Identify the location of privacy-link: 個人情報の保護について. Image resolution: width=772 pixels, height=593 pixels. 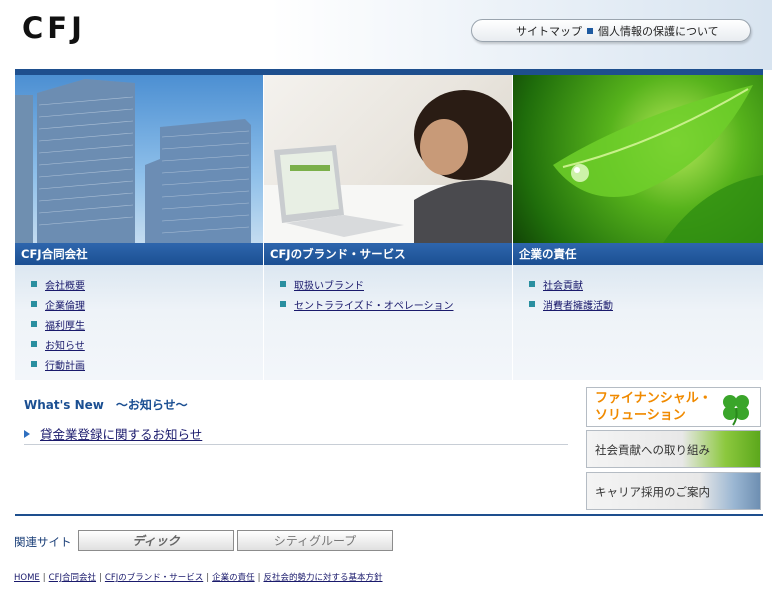
(658, 31).